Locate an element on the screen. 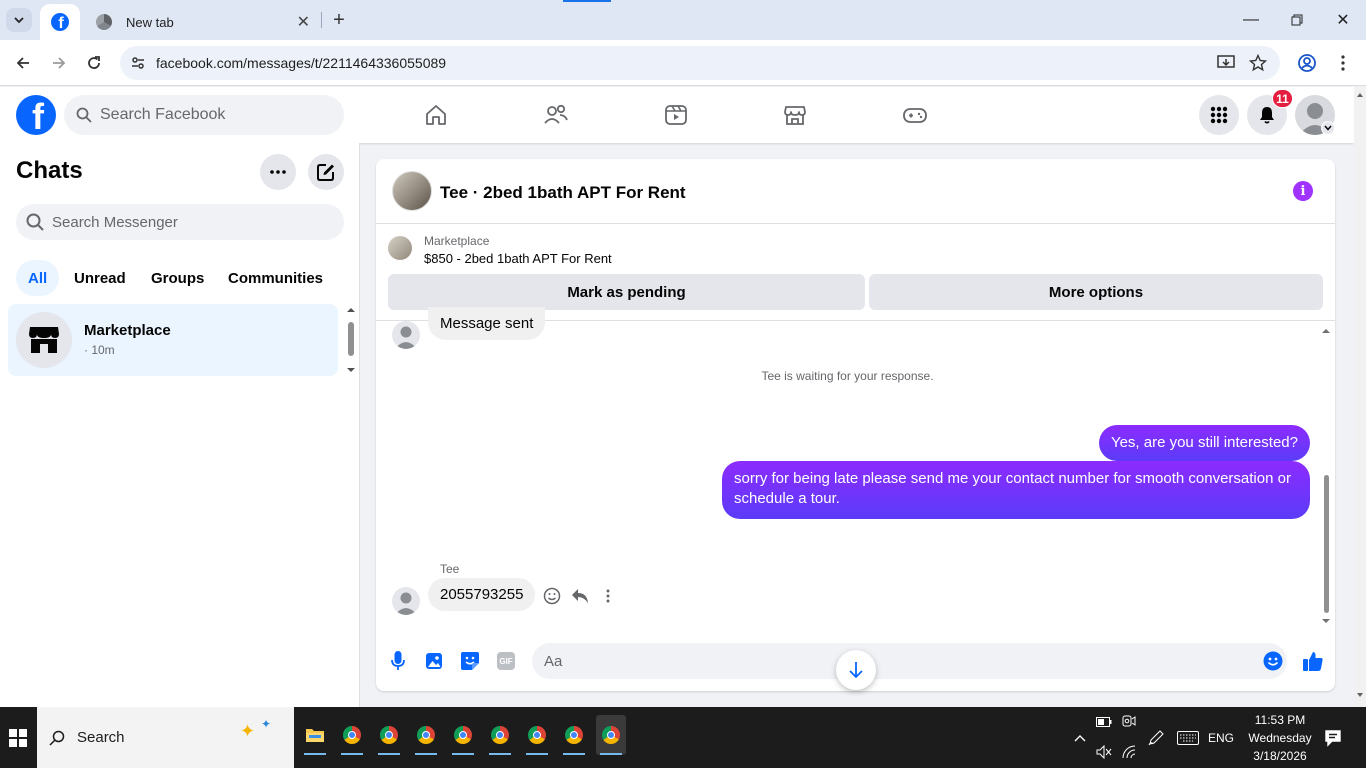 The width and height of the screenshot is (1366, 768). reply-icon is located at coordinates (580, 596).